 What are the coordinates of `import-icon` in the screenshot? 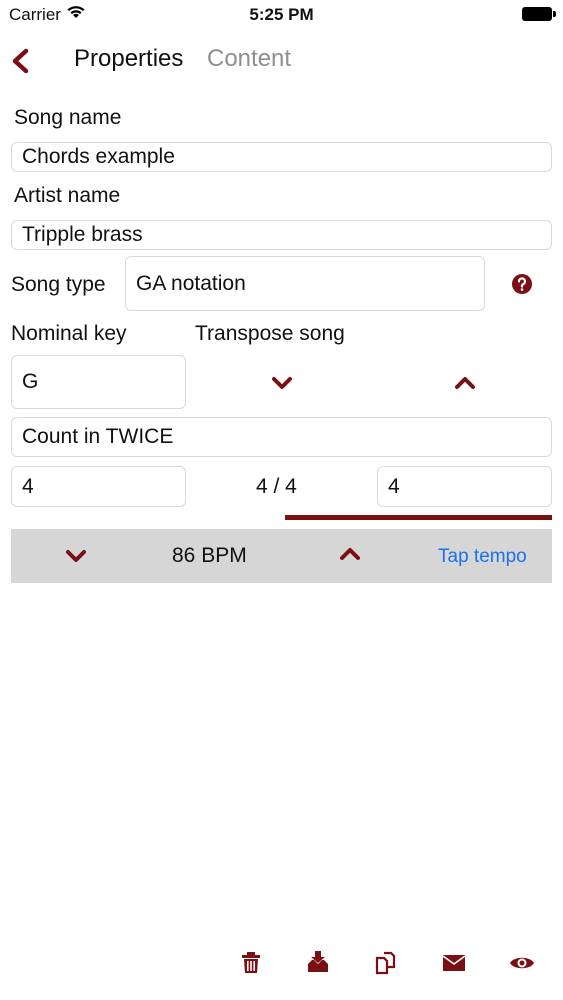 It's located at (318, 961).